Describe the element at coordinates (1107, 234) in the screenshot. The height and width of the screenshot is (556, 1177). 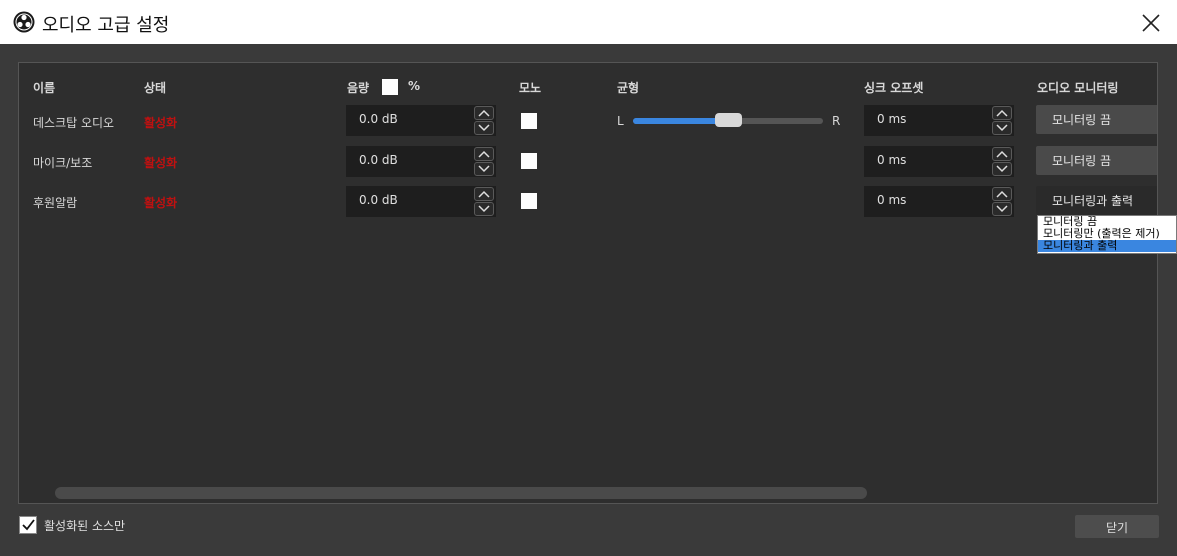
I see `monitoring-dropdown-list: 모니터링 끔 모니터링만 (출력은 제거) 모니터링과 출력` at that location.